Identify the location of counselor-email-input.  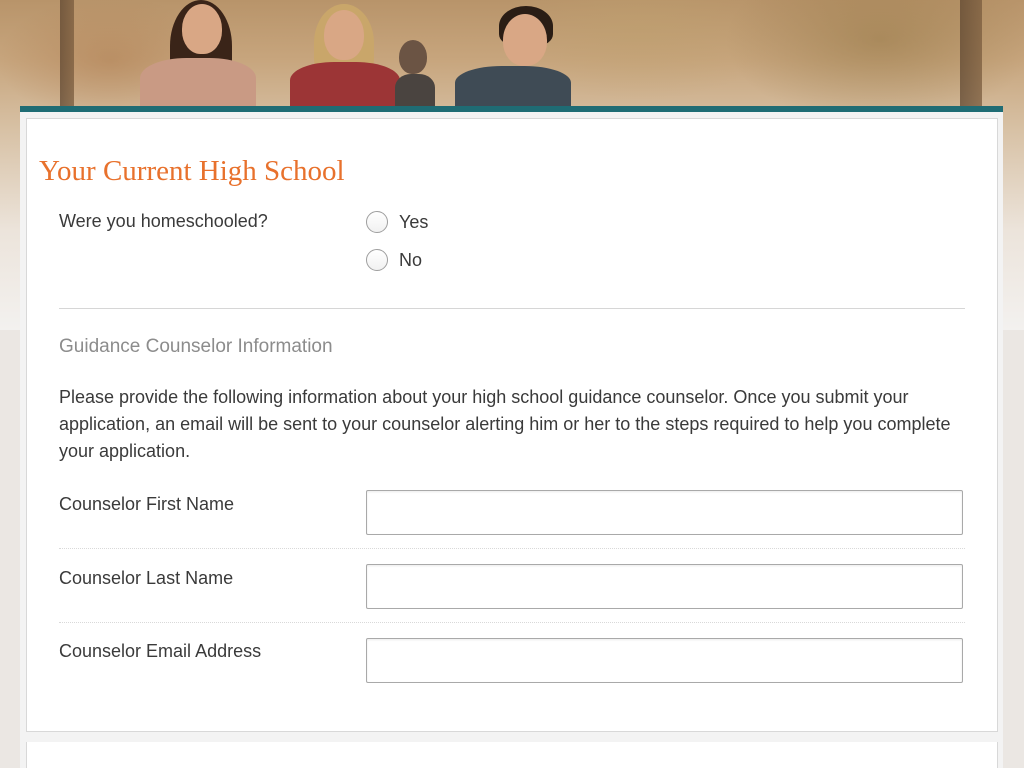
(664, 660).